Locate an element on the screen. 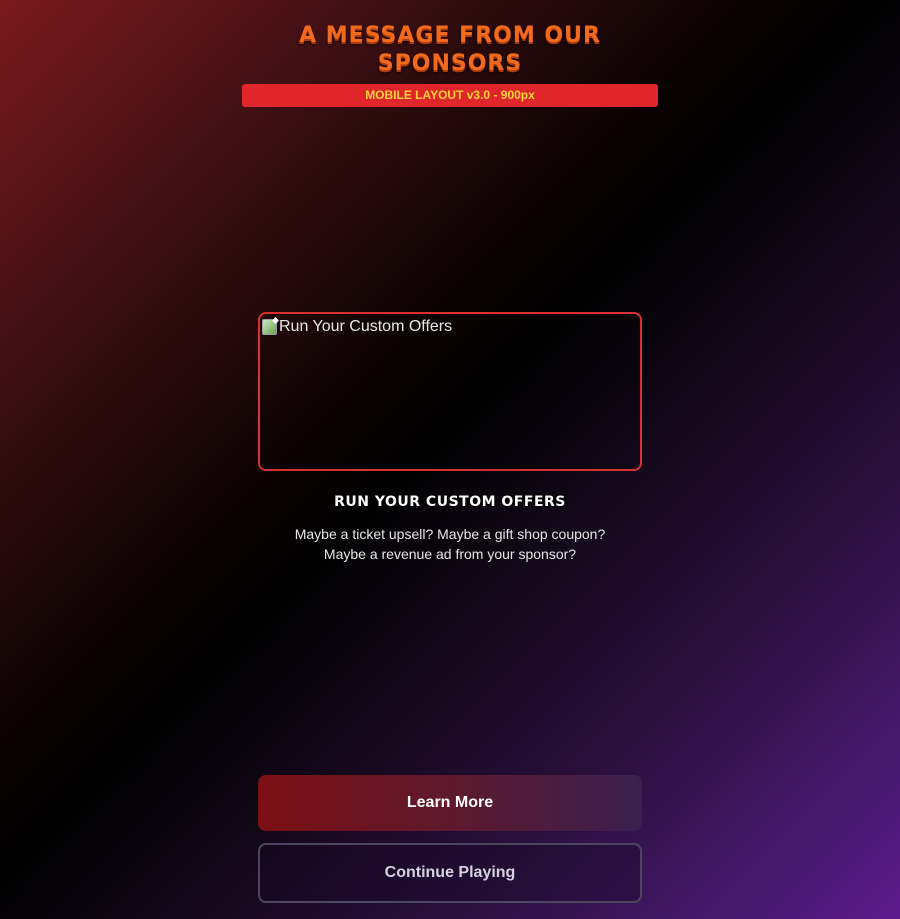 This screenshot has width=900, height=919. page-title: A MESSAGE FROM OUR SPONSORS is located at coordinates (450, 49).